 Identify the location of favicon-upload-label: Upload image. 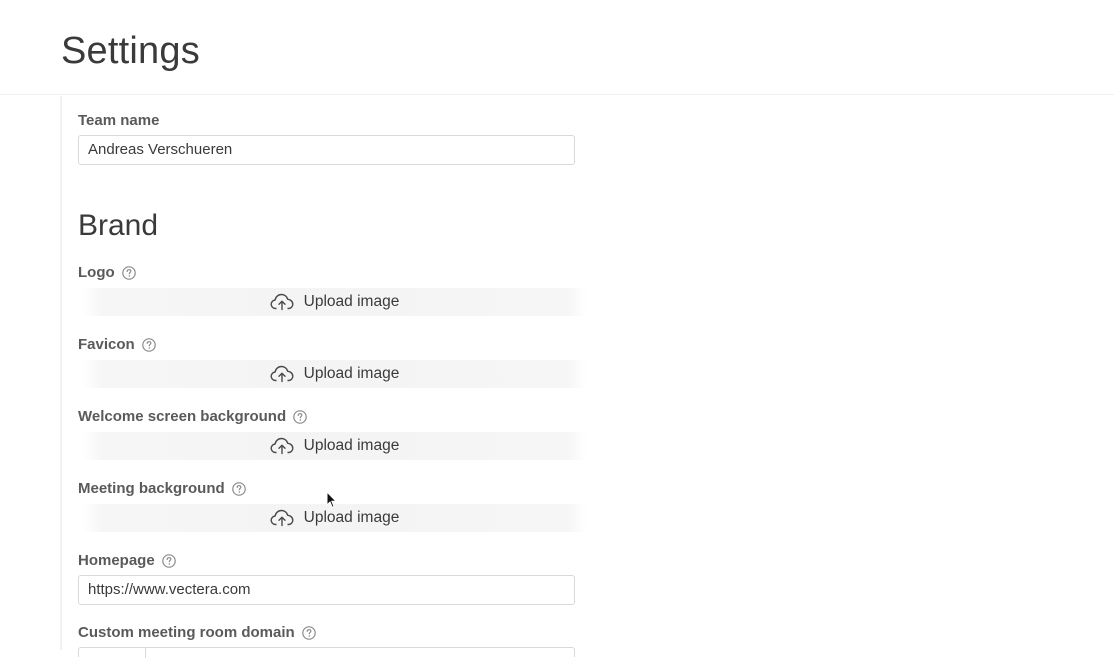
(351, 373).